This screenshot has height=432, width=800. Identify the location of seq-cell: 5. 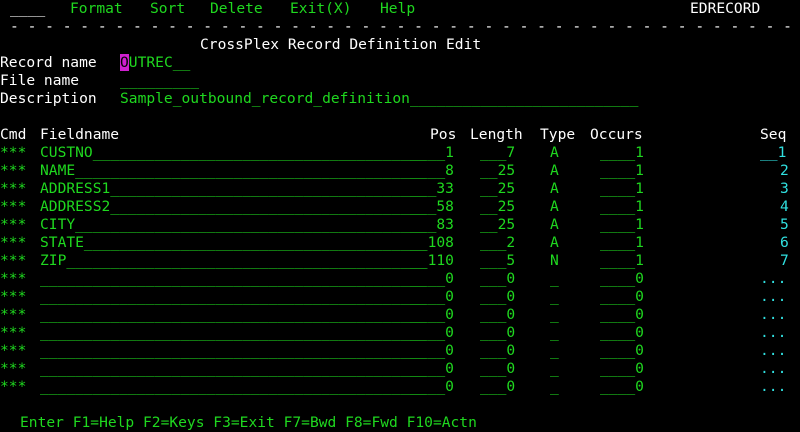
(784, 225).